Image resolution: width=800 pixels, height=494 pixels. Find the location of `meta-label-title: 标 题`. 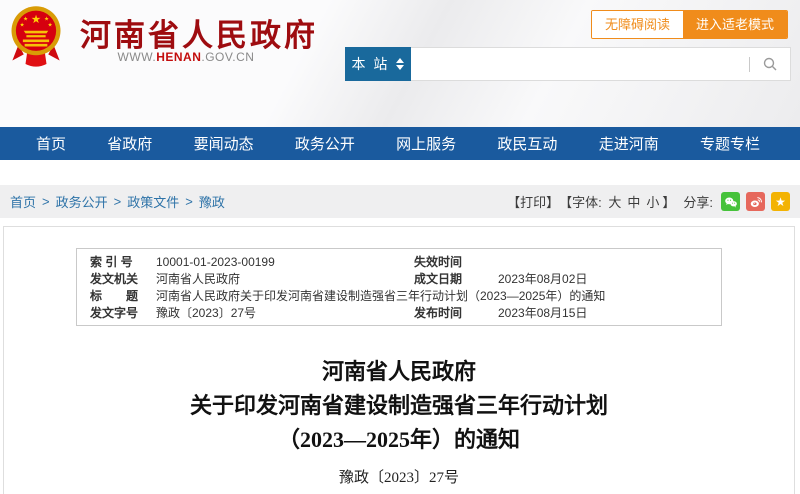

meta-label-title: 标 题 is located at coordinates (114, 295).